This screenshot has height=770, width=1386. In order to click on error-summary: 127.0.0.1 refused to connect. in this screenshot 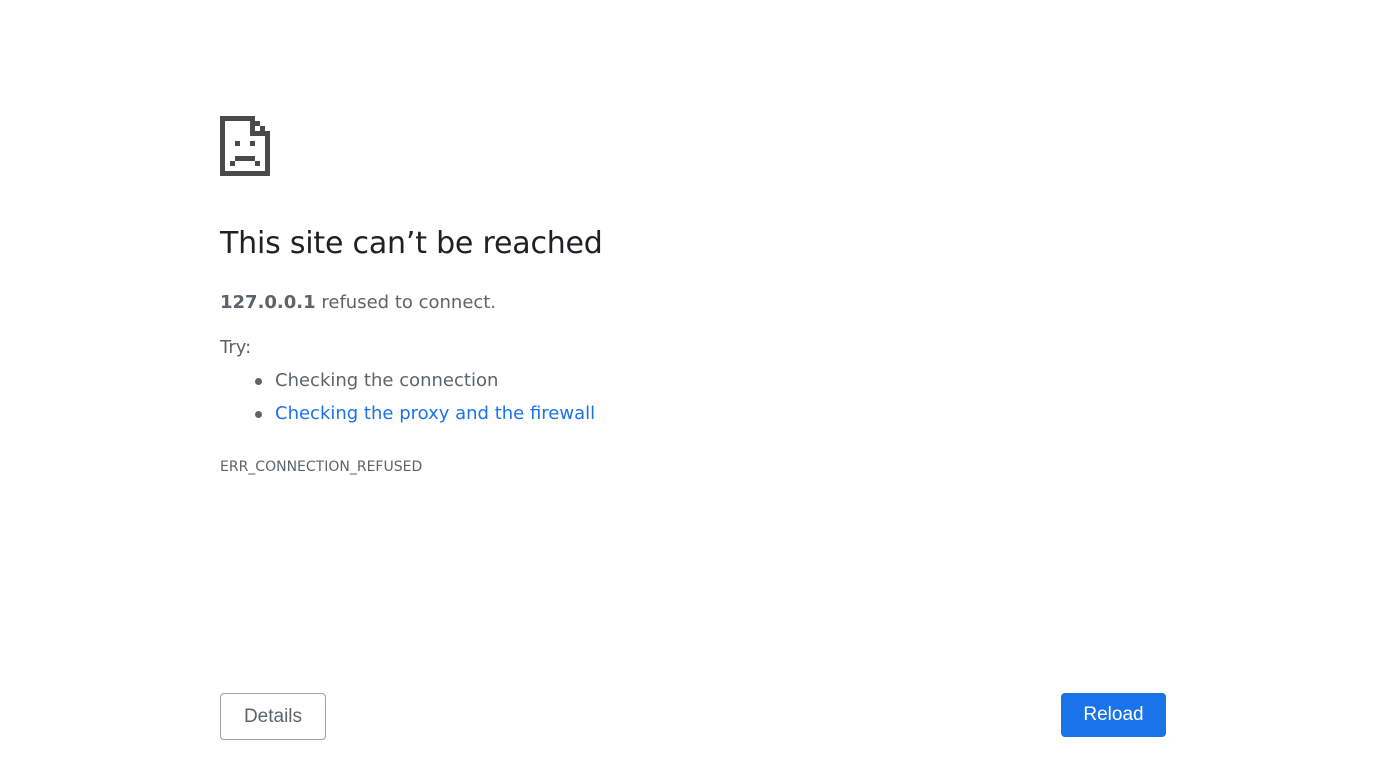, I will do `click(358, 302)`.